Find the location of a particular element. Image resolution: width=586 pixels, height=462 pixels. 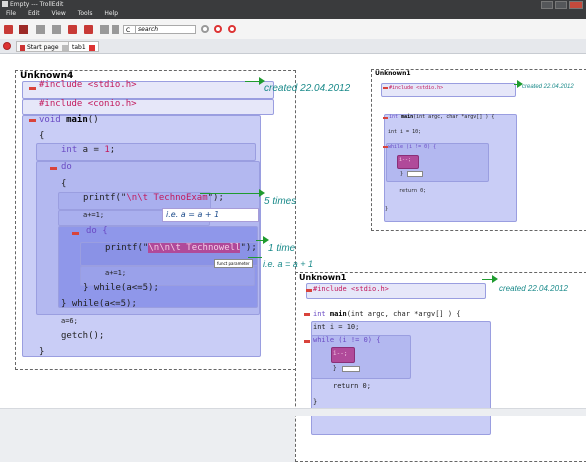

loop-count-note: 1 time is located at coordinates (282, 248).